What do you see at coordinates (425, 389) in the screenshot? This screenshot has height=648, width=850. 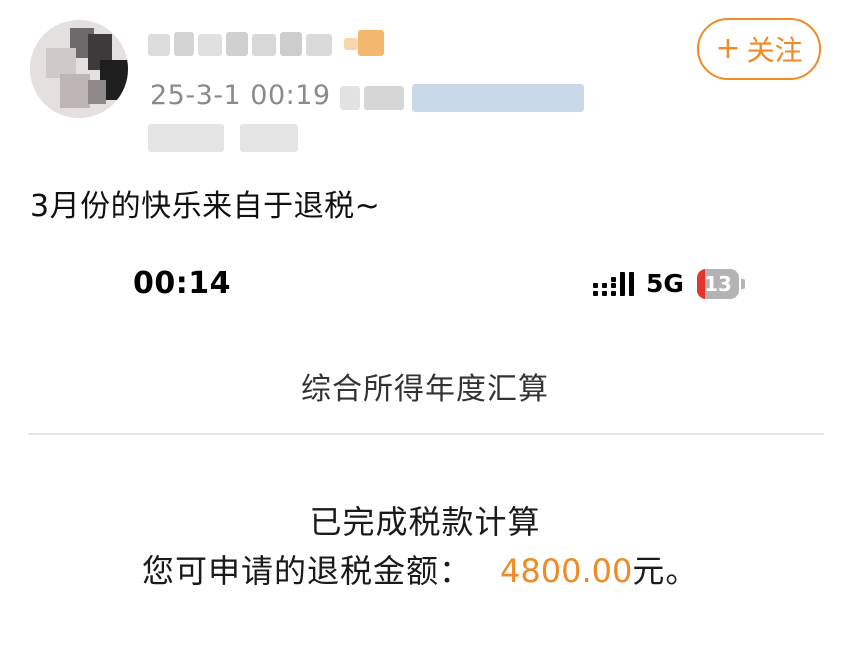 I see `page-title: 综合所得年度汇算` at bounding box center [425, 389].